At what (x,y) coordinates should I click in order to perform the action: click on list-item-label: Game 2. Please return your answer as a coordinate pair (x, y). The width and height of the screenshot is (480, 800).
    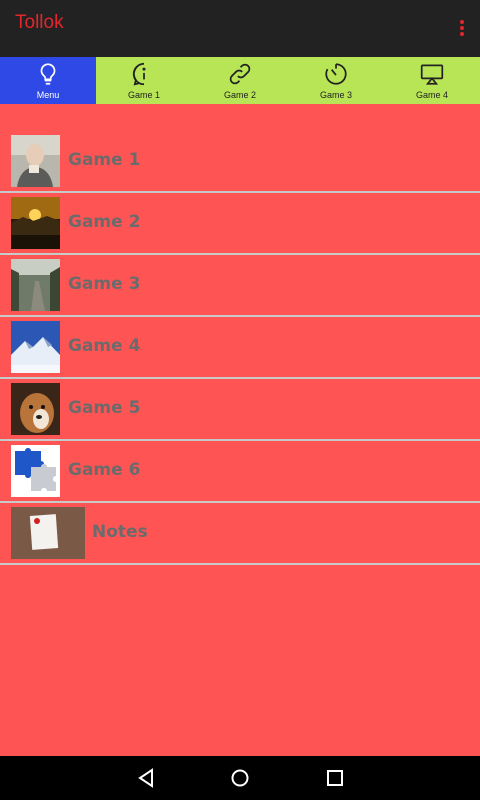
    Looking at the image, I should click on (104, 222).